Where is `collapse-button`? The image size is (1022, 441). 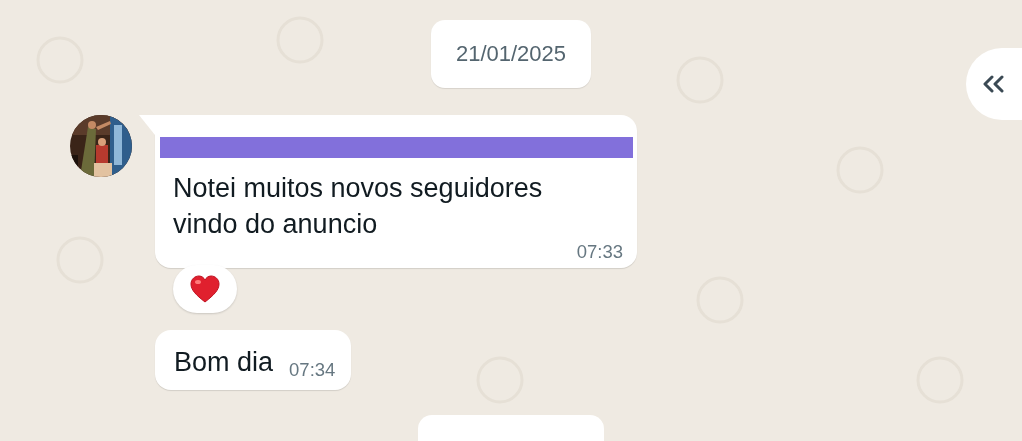 collapse-button is located at coordinates (994, 84).